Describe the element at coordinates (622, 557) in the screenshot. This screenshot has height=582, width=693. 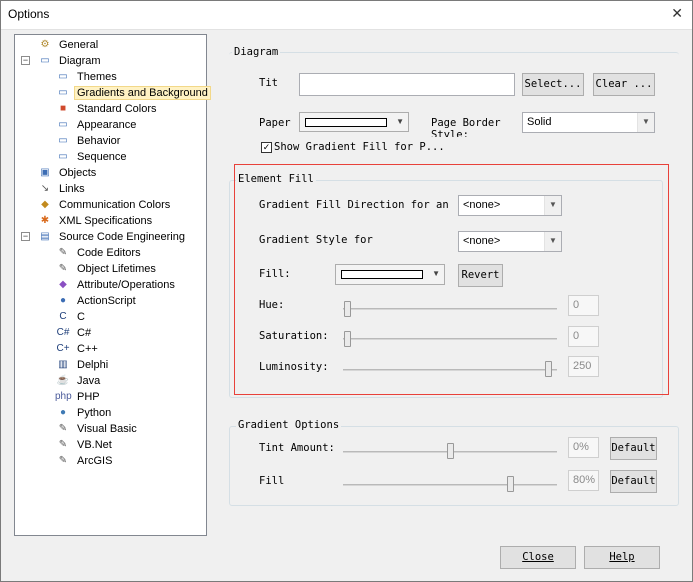
I see `help-button: Help` at that location.